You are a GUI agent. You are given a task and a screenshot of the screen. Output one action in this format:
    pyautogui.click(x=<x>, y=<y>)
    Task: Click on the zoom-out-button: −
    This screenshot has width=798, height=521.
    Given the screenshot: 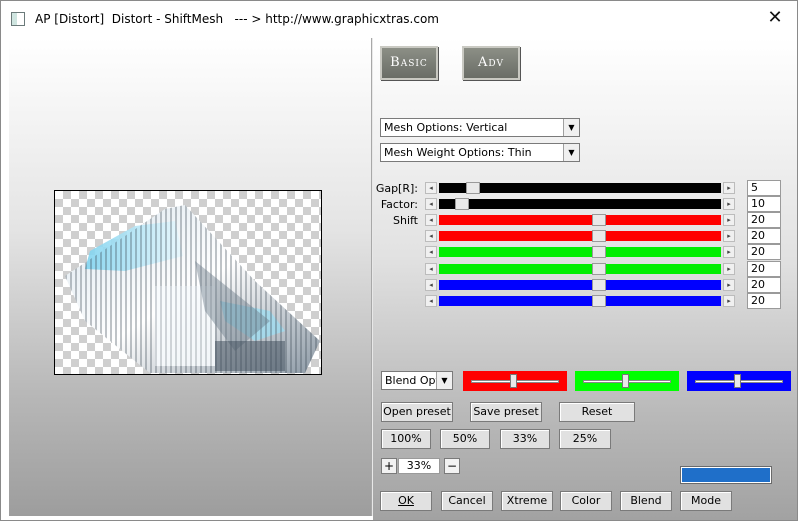 What is the action you would take?
    pyautogui.click(x=452, y=466)
    